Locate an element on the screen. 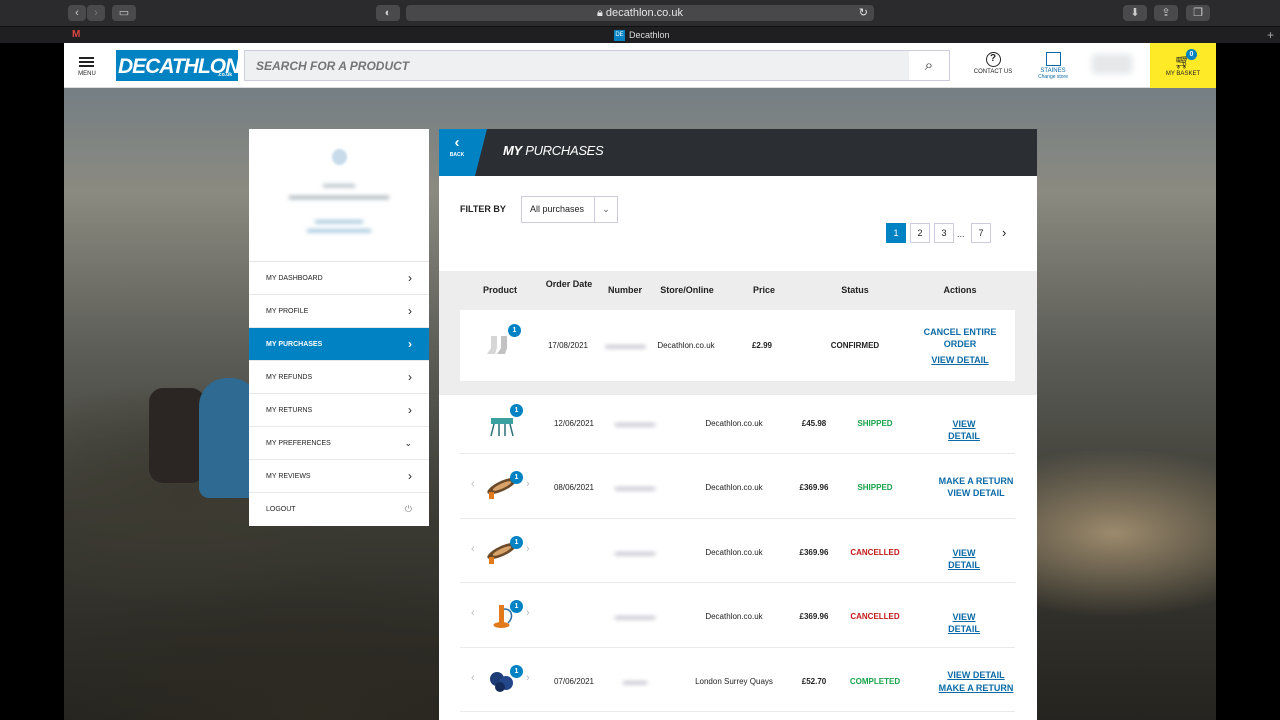 The image size is (1280, 720). store-selector: STAINES Change store is located at coordinates (1053, 65).